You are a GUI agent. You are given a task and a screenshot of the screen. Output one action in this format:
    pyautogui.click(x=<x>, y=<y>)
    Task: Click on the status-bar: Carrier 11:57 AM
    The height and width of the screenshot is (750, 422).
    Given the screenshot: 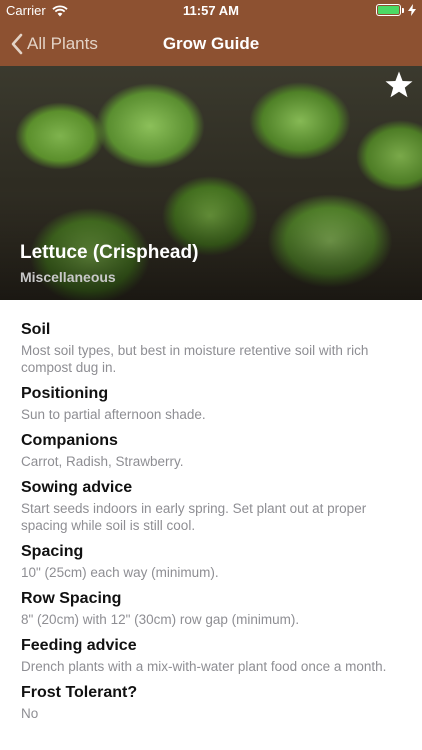 What is the action you would take?
    pyautogui.click(x=211, y=11)
    